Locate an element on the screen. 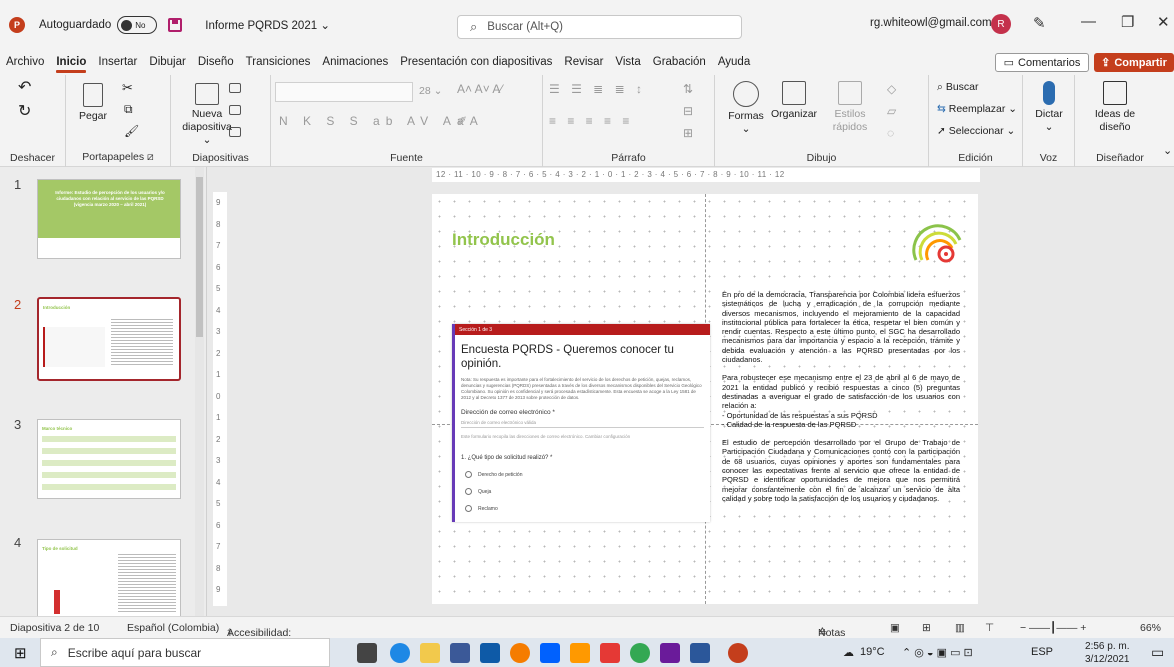  new-slide-button: Nueva diapositiva ⌄ is located at coordinates (207, 115).